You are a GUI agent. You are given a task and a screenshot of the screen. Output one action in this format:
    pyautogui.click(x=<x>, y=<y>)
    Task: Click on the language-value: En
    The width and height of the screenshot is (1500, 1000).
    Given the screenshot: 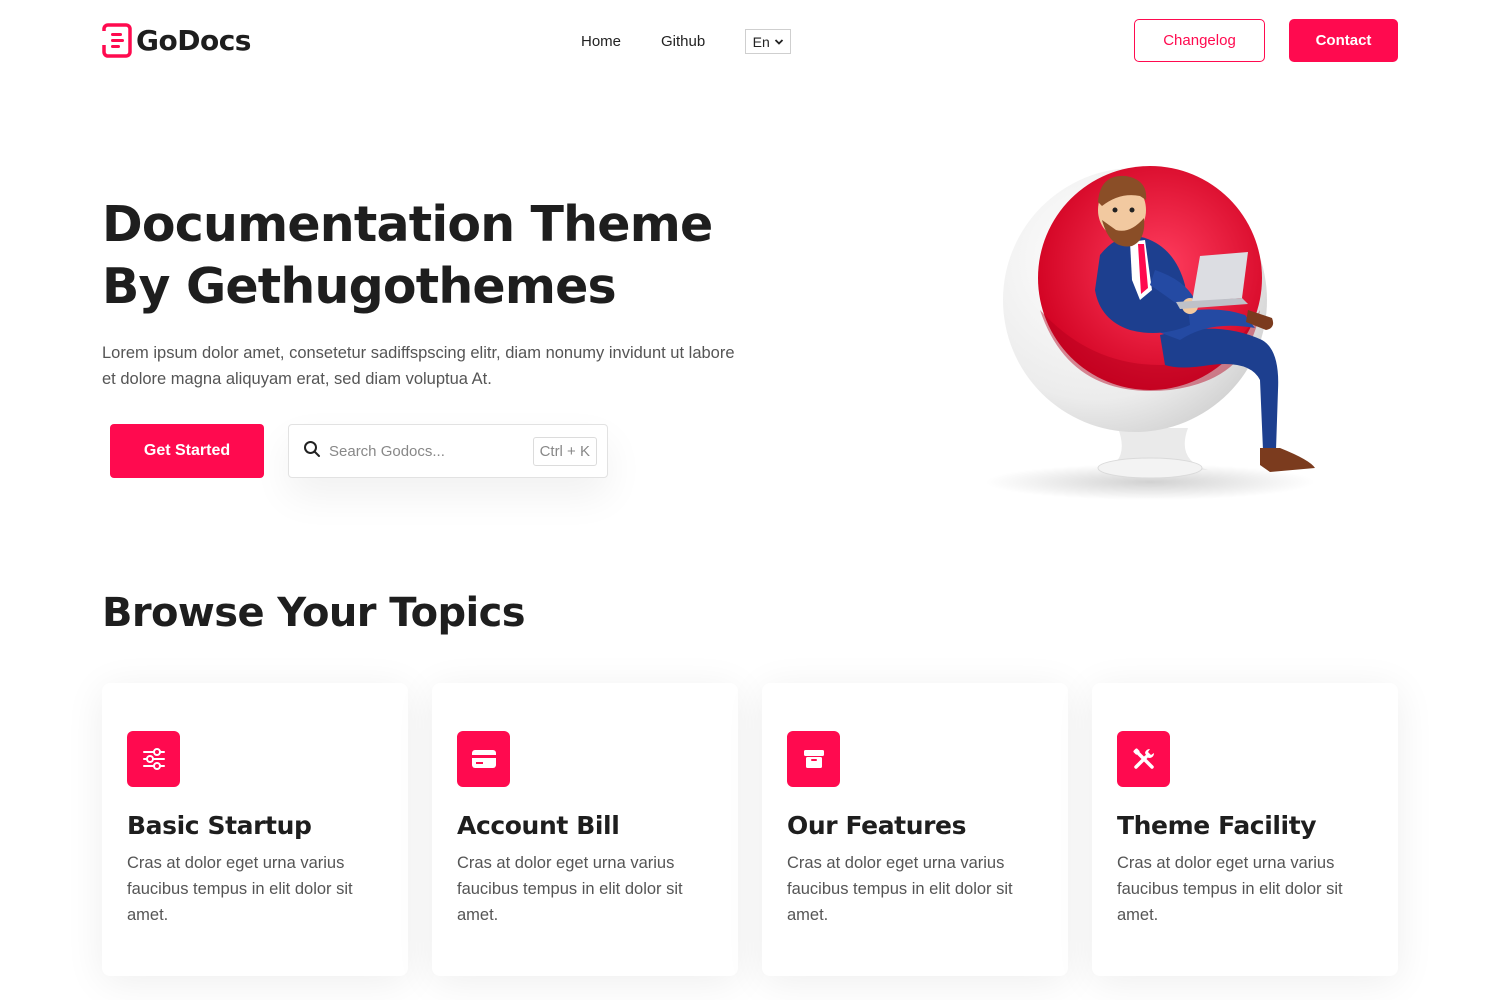 What is the action you would take?
    pyautogui.click(x=761, y=41)
    